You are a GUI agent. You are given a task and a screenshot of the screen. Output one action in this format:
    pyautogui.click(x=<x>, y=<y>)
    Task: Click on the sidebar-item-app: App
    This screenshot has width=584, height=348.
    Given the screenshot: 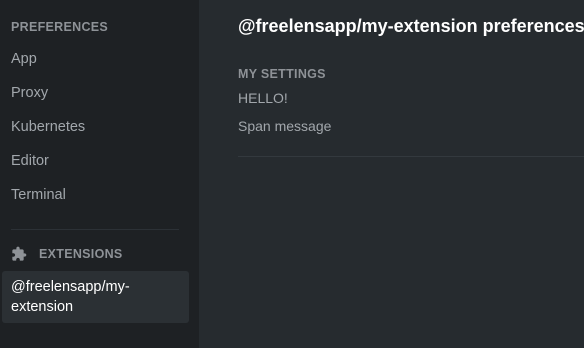 What is the action you would take?
    pyautogui.click(x=24, y=59)
    